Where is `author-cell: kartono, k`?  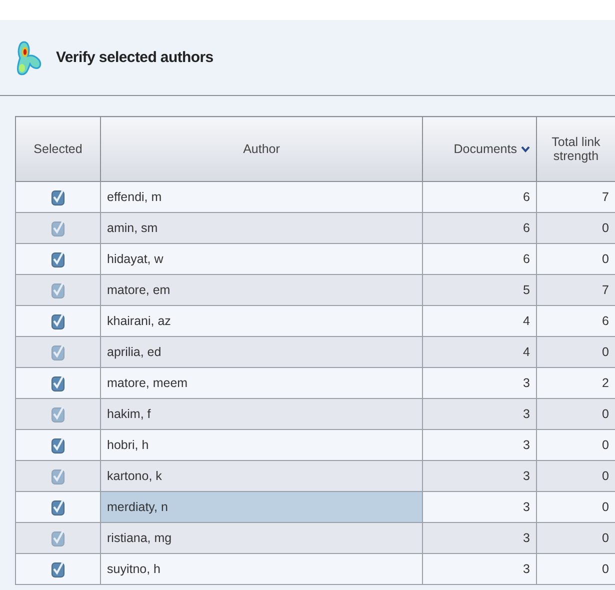 author-cell: kartono, k is located at coordinates (261, 476).